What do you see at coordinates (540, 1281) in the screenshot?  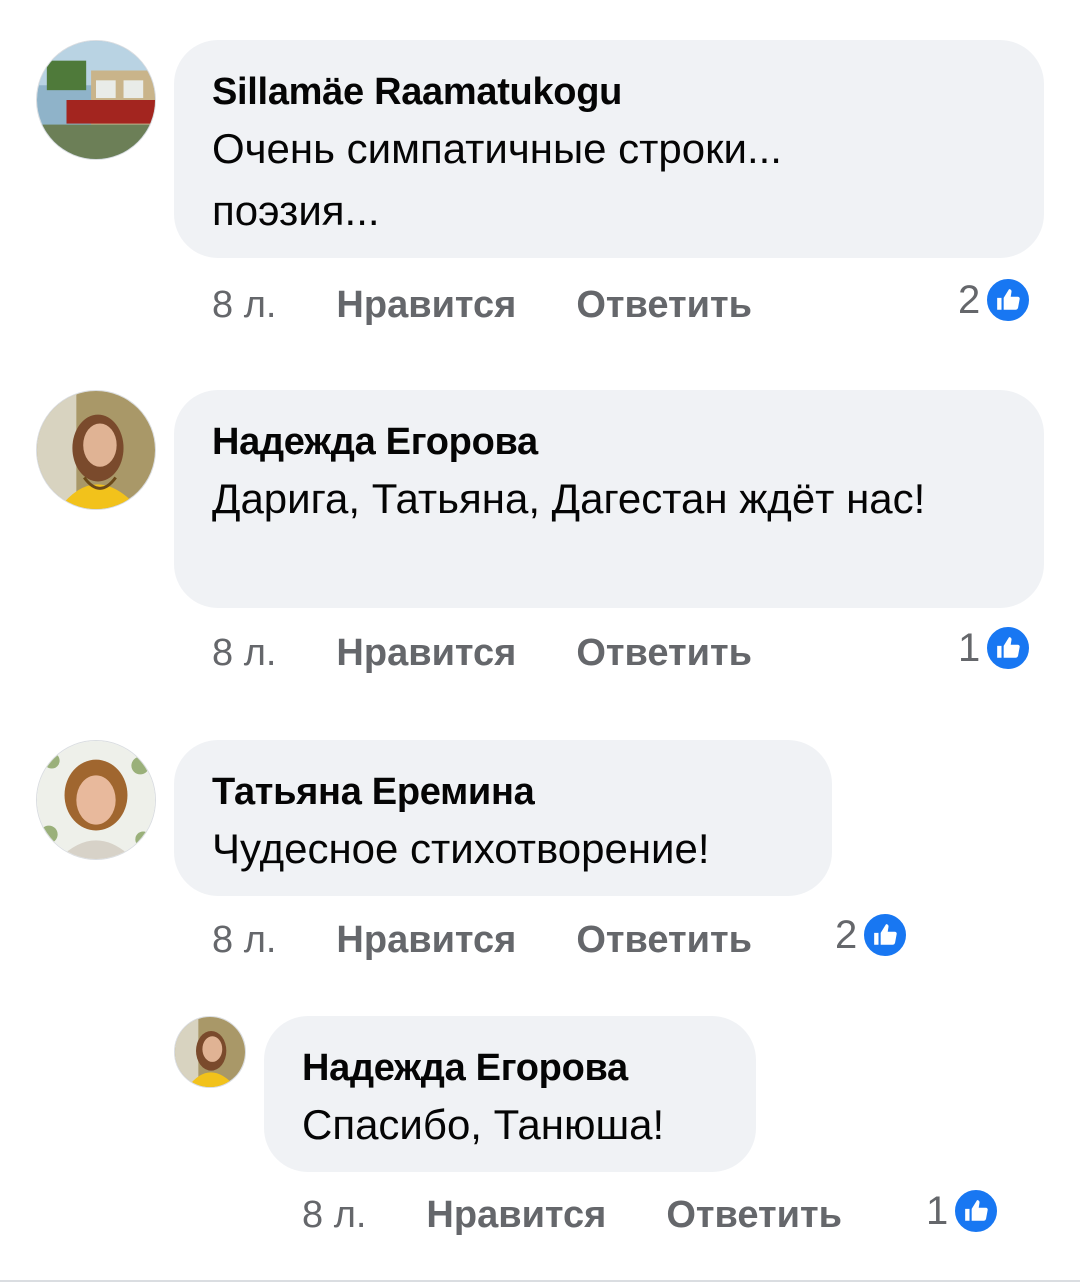 I see `divider` at bounding box center [540, 1281].